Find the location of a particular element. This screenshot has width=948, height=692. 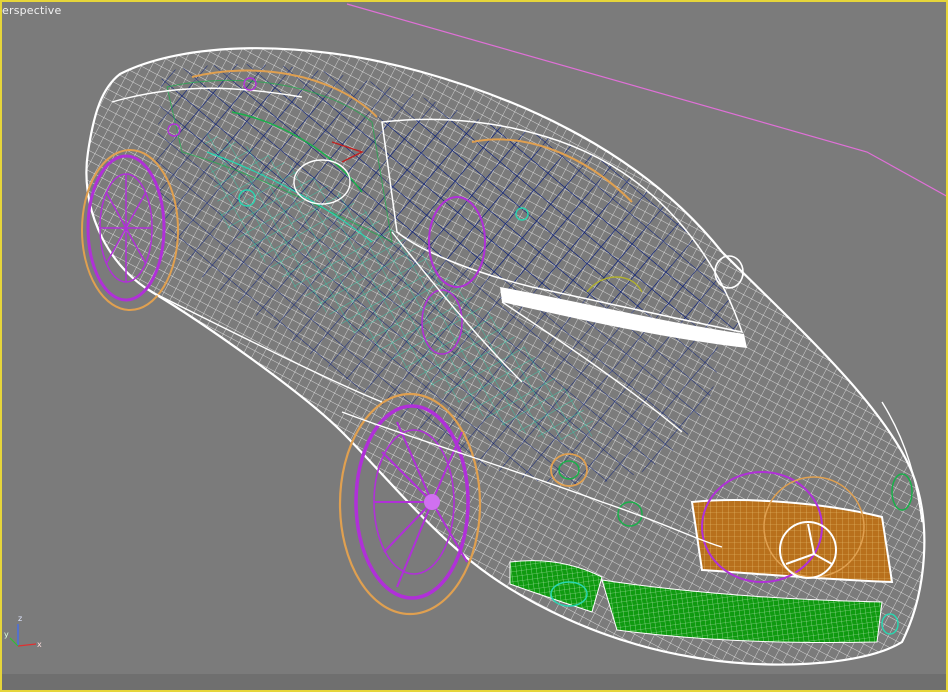

axis-y-label: y is located at coordinates (6, 634).